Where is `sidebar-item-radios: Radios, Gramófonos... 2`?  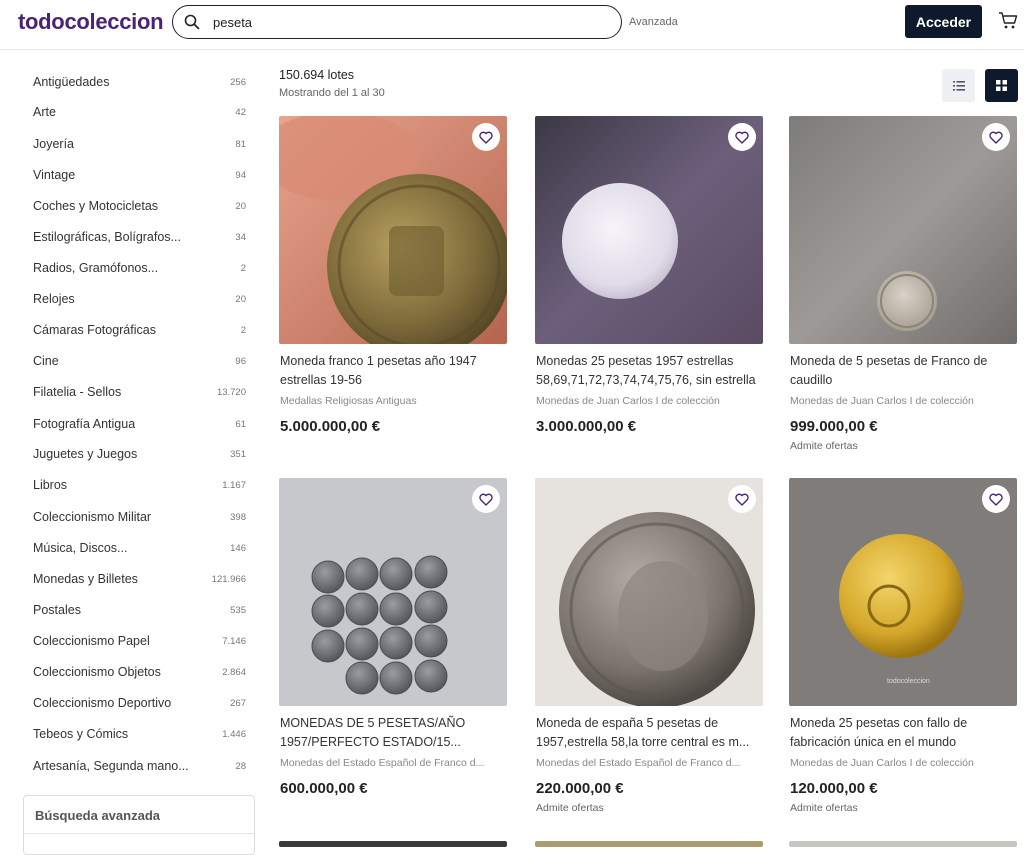
sidebar-item-radios: Radios, Gramófonos... 2 is located at coordinates (139, 268).